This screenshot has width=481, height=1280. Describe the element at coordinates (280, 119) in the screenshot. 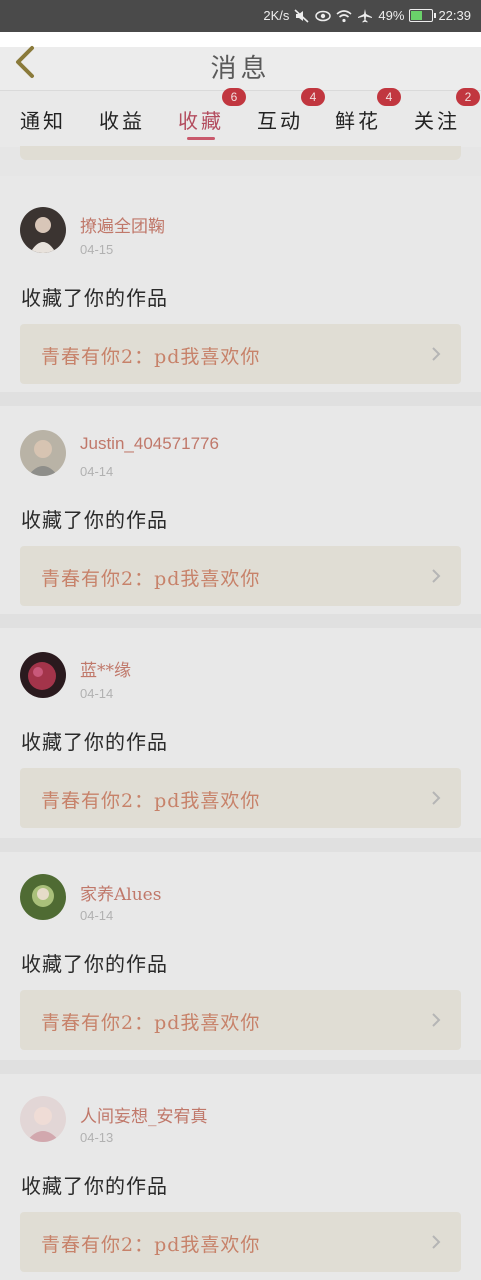

I see `tab-interactions: 互动` at that location.